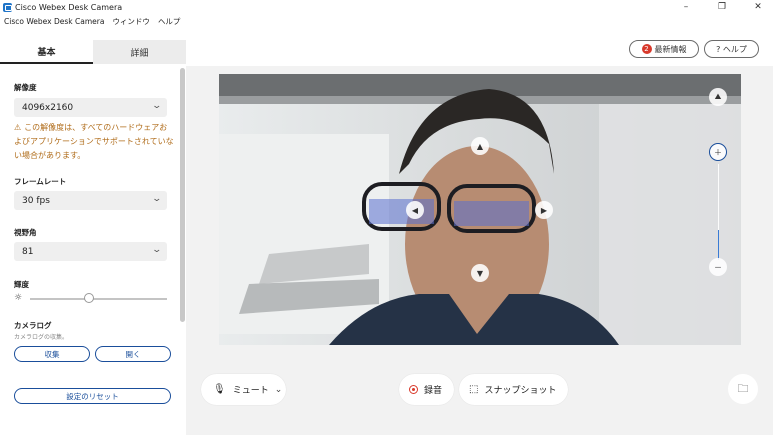 The height and width of the screenshot is (435, 773). What do you see at coordinates (52, 354) in the screenshot?
I see `collect-button: 収集` at bounding box center [52, 354].